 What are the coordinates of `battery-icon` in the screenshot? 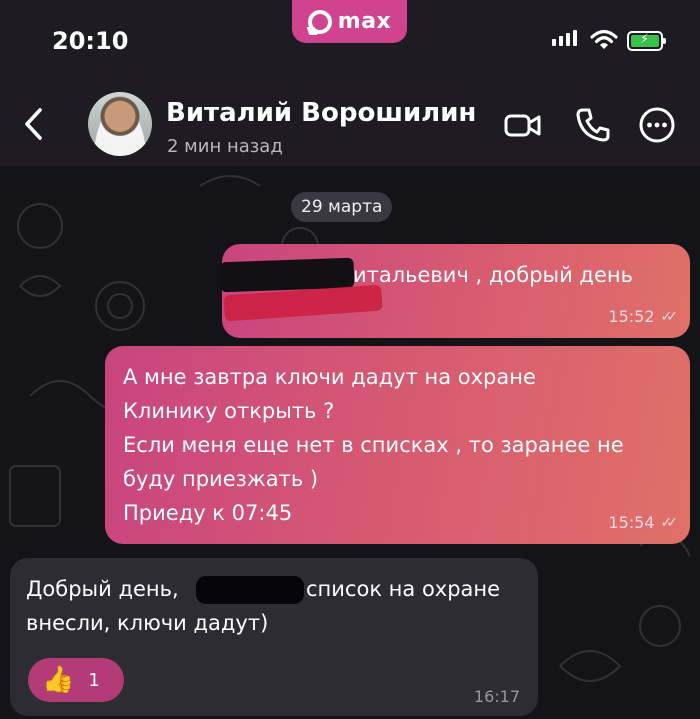 It's located at (646, 41).